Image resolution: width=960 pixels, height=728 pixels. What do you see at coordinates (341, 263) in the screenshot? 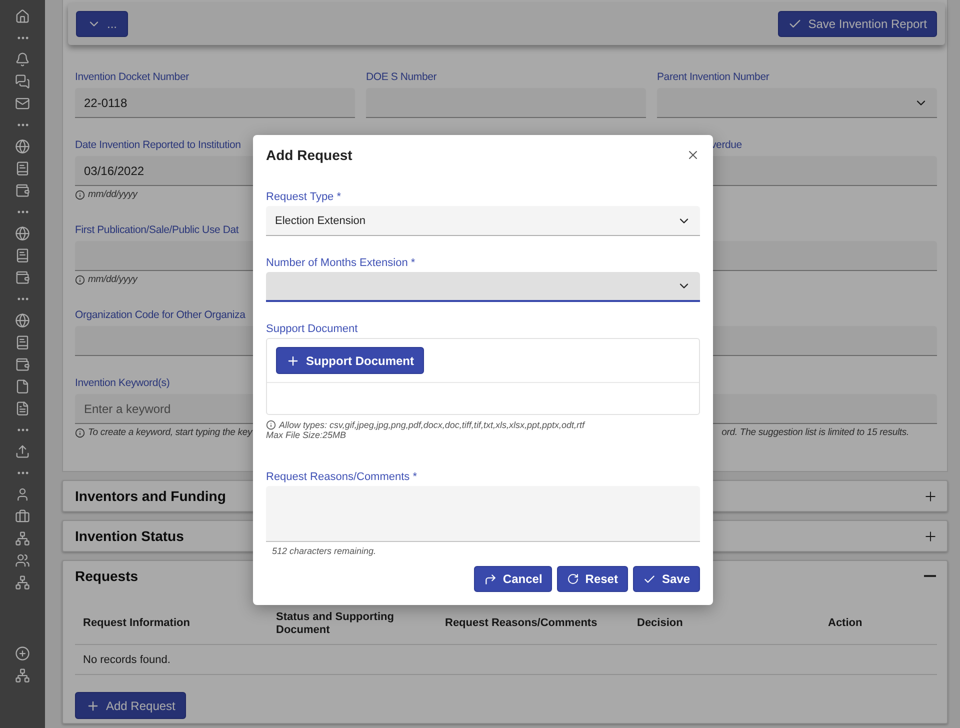
I see `field-label: Number of Months Extension *` at bounding box center [341, 263].